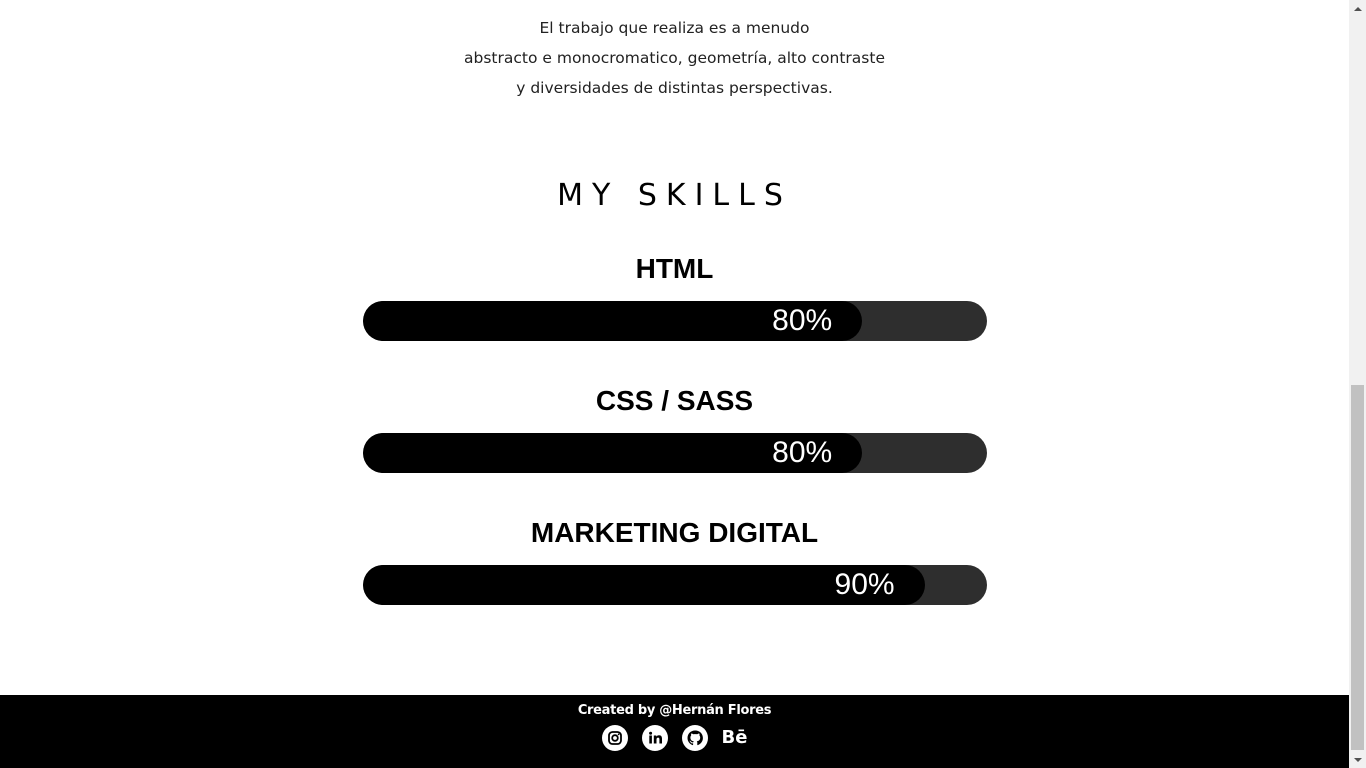 The width and height of the screenshot is (1366, 768). What do you see at coordinates (674, 532) in the screenshot?
I see `skill-name-marketing-digital: MARKETING DIGITAL` at bounding box center [674, 532].